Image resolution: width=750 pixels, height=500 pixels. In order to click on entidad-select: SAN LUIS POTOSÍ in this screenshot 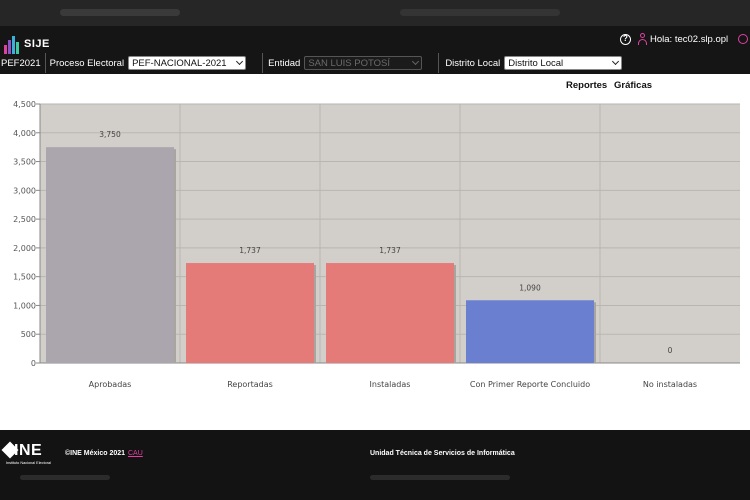, I will do `click(363, 63)`.